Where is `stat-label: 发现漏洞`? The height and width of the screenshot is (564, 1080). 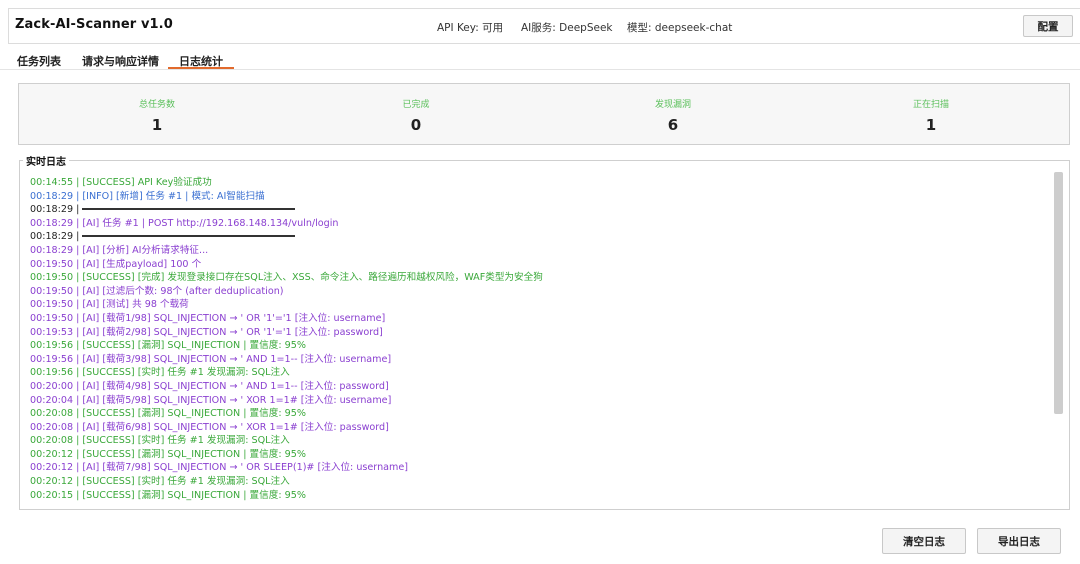
stat-label: 发现漏洞 is located at coordinates (672, 105).